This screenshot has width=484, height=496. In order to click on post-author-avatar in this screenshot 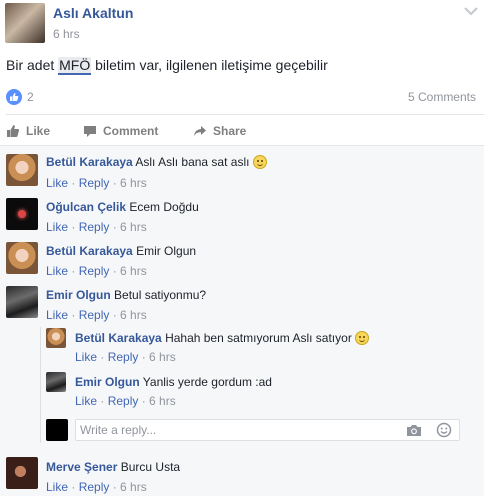, I will do `click(25, 23)`.